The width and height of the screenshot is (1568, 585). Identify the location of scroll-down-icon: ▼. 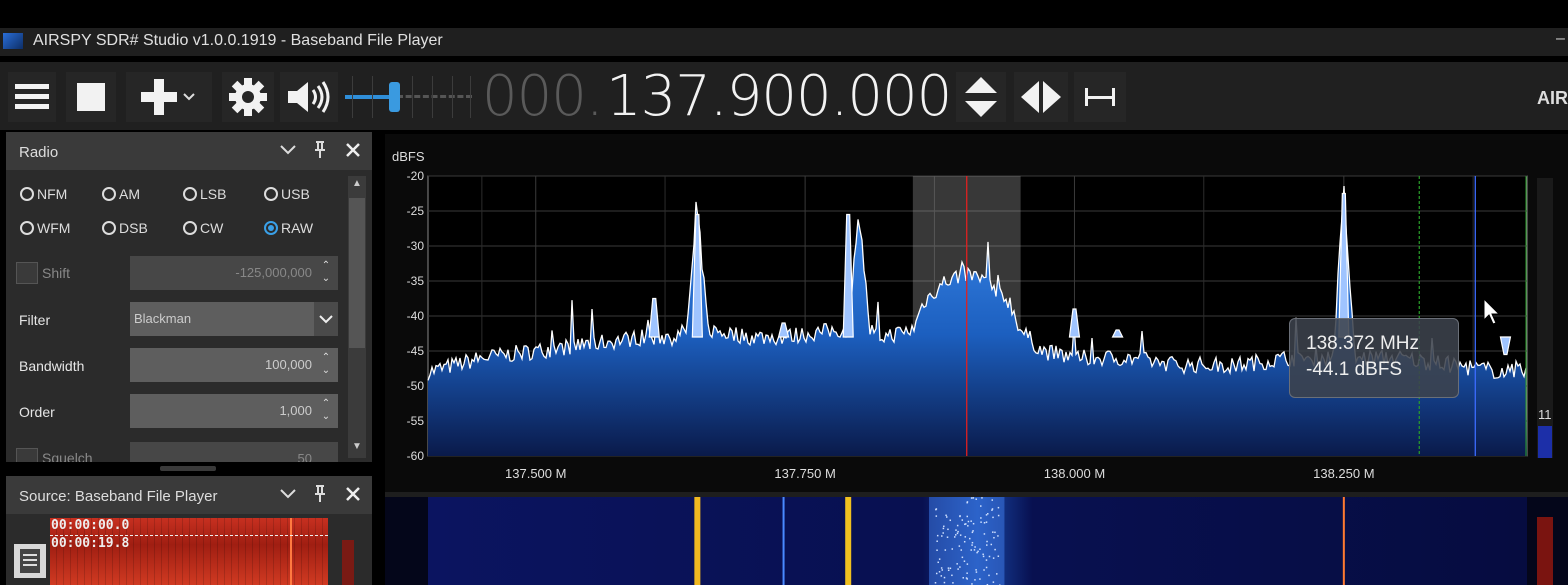
(357, 448).